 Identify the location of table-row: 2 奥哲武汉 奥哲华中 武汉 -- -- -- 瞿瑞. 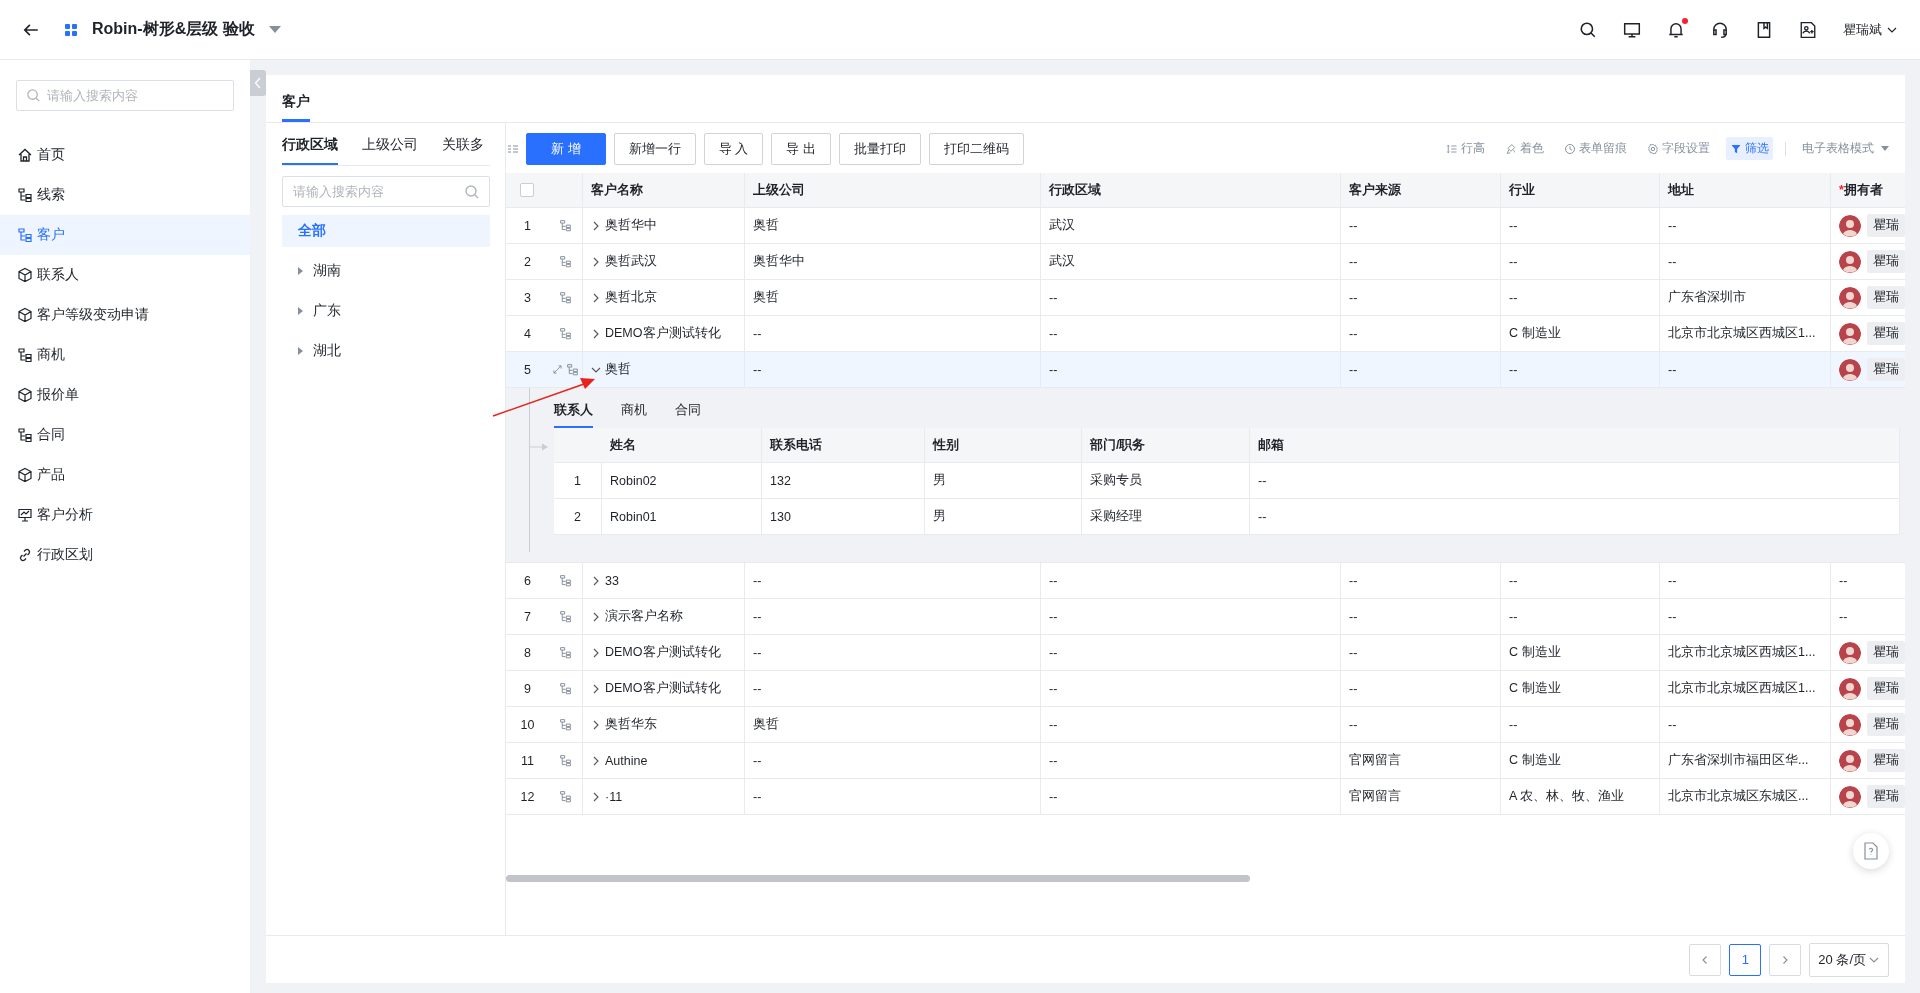
(1205, 262).